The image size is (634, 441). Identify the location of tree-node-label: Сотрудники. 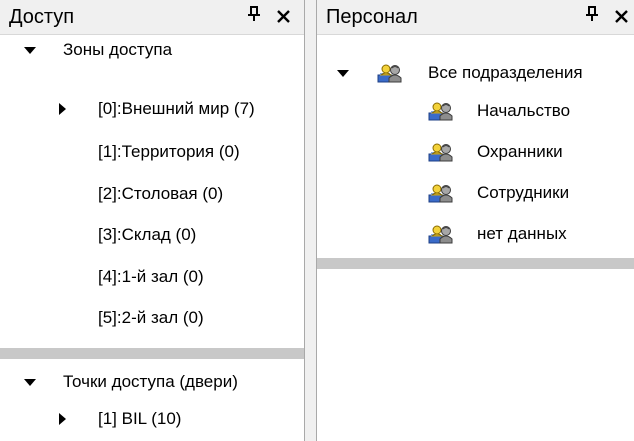
(523, 192).